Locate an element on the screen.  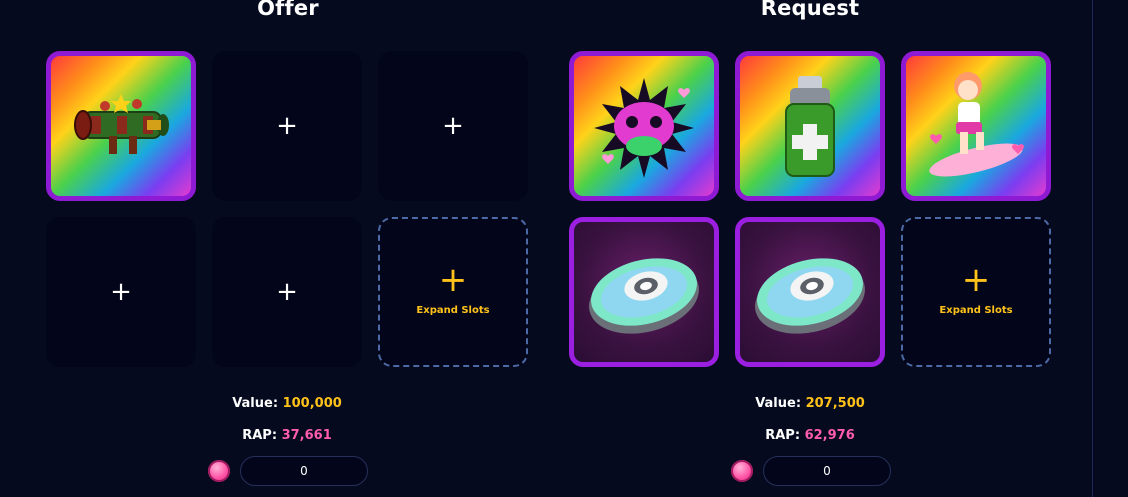
rainbow-hoverboard-girl-icon is located at coordinates (976, 124).